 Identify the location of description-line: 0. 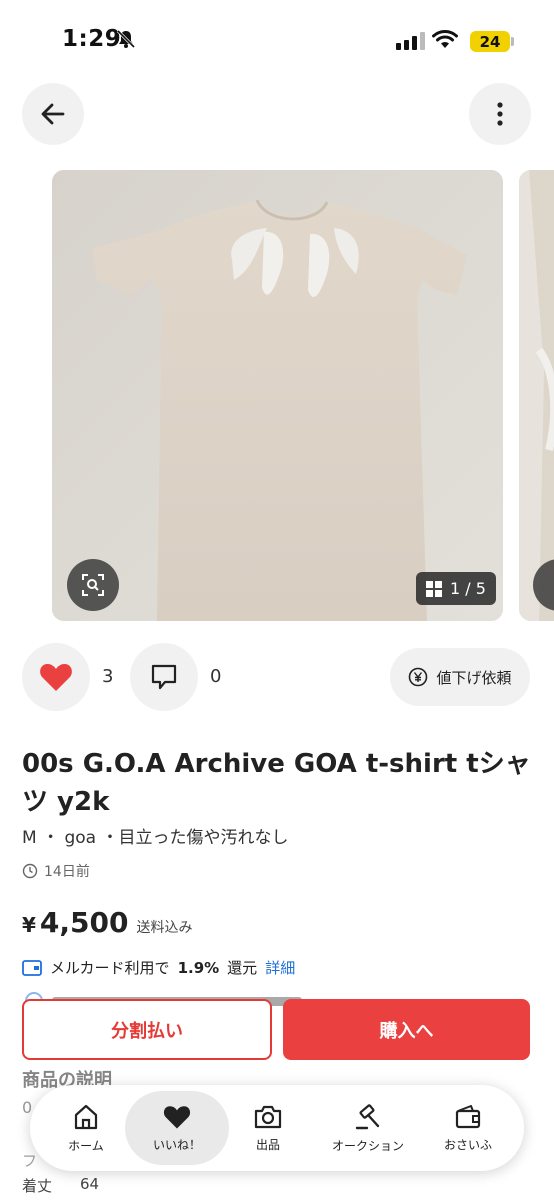
(27, 1107).